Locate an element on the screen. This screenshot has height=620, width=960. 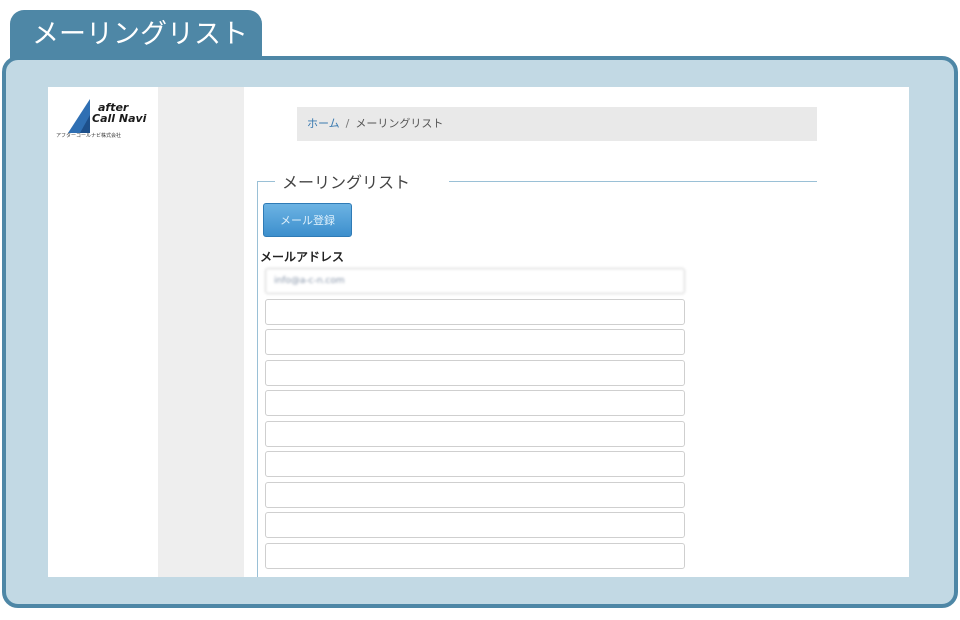
section-title: メーリングリスト is located at coordinates (346, 182).